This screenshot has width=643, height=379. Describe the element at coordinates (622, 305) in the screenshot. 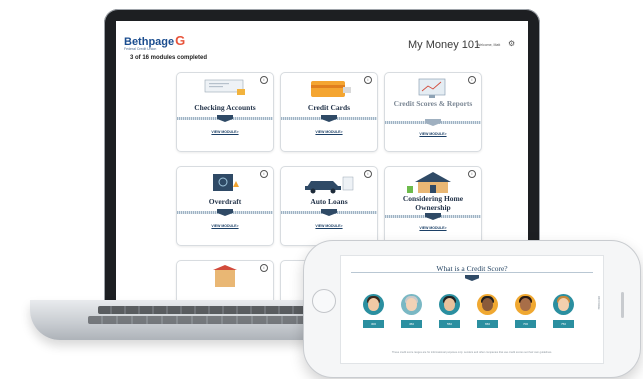

I see `phone-speaker` at that location.